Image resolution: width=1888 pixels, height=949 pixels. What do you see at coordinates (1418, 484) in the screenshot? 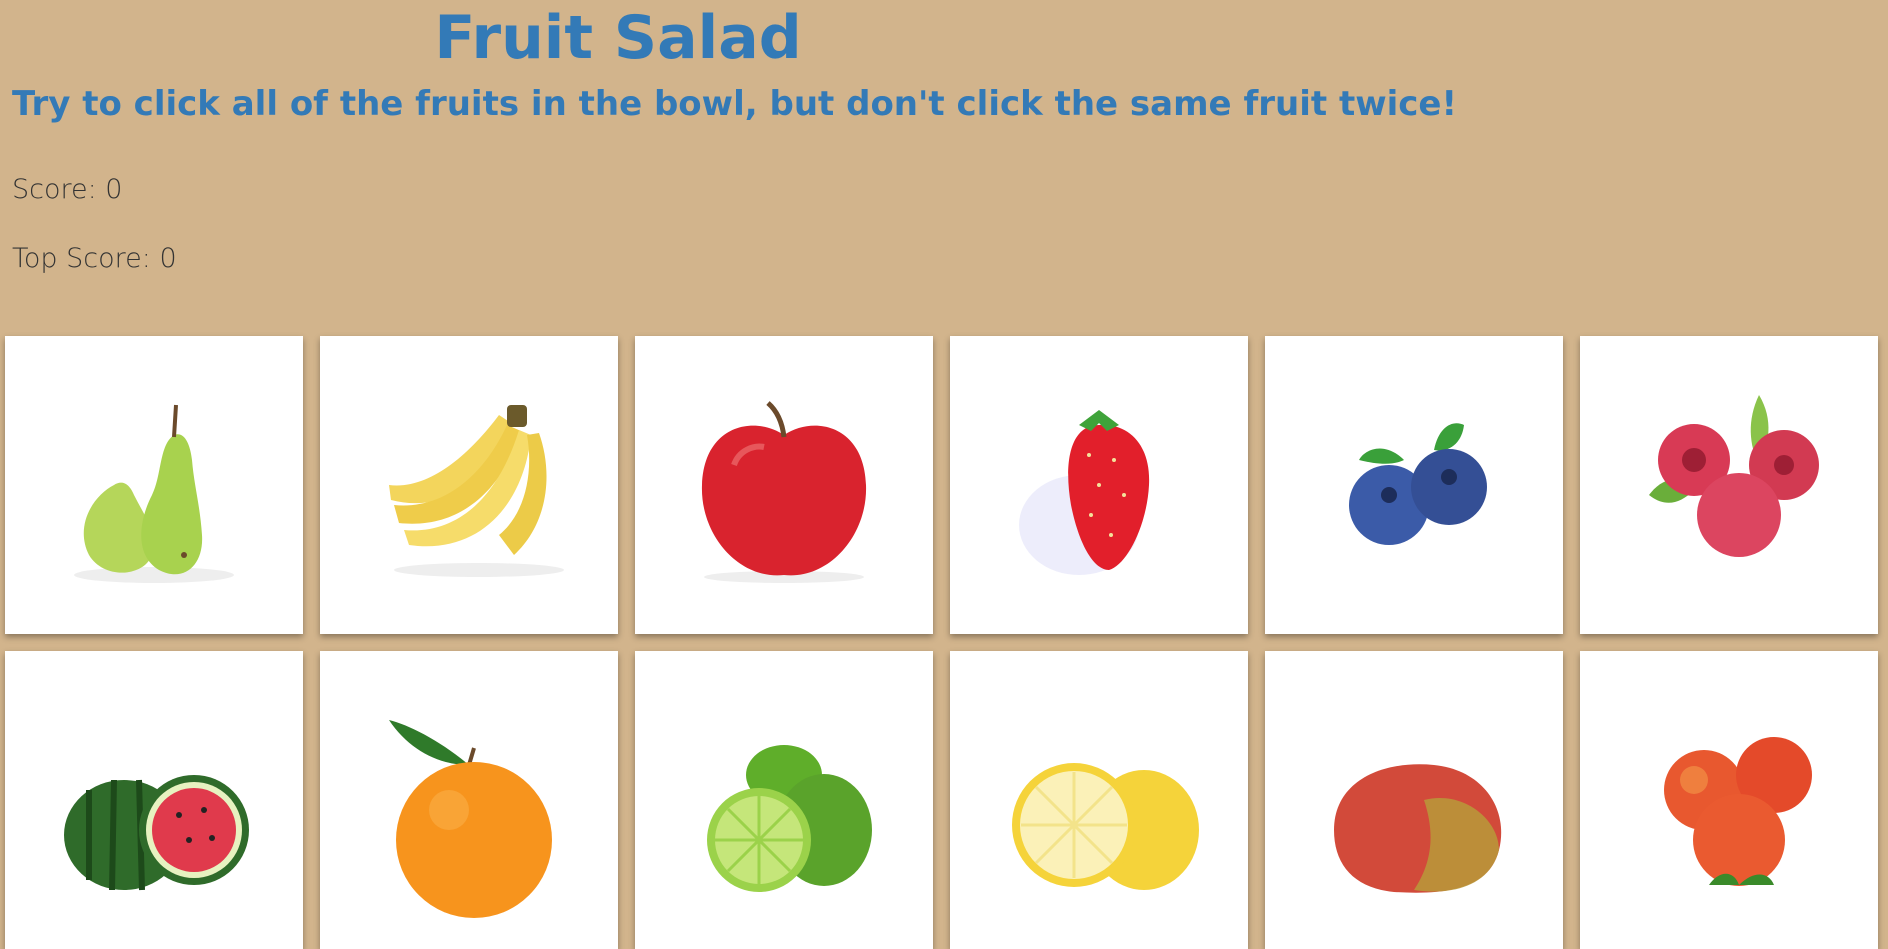
I see `blueberry-icon` at bounding box center [1418, 484].